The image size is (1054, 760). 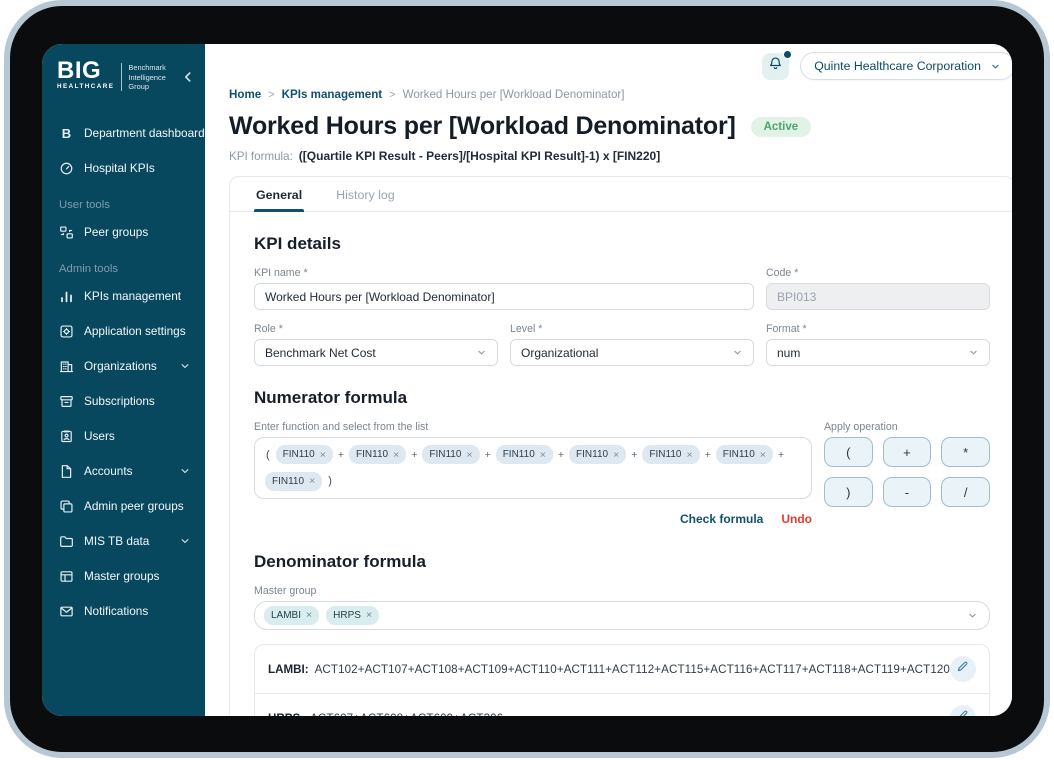 I want to click on tab-general: General, so click(x=279, y=194).